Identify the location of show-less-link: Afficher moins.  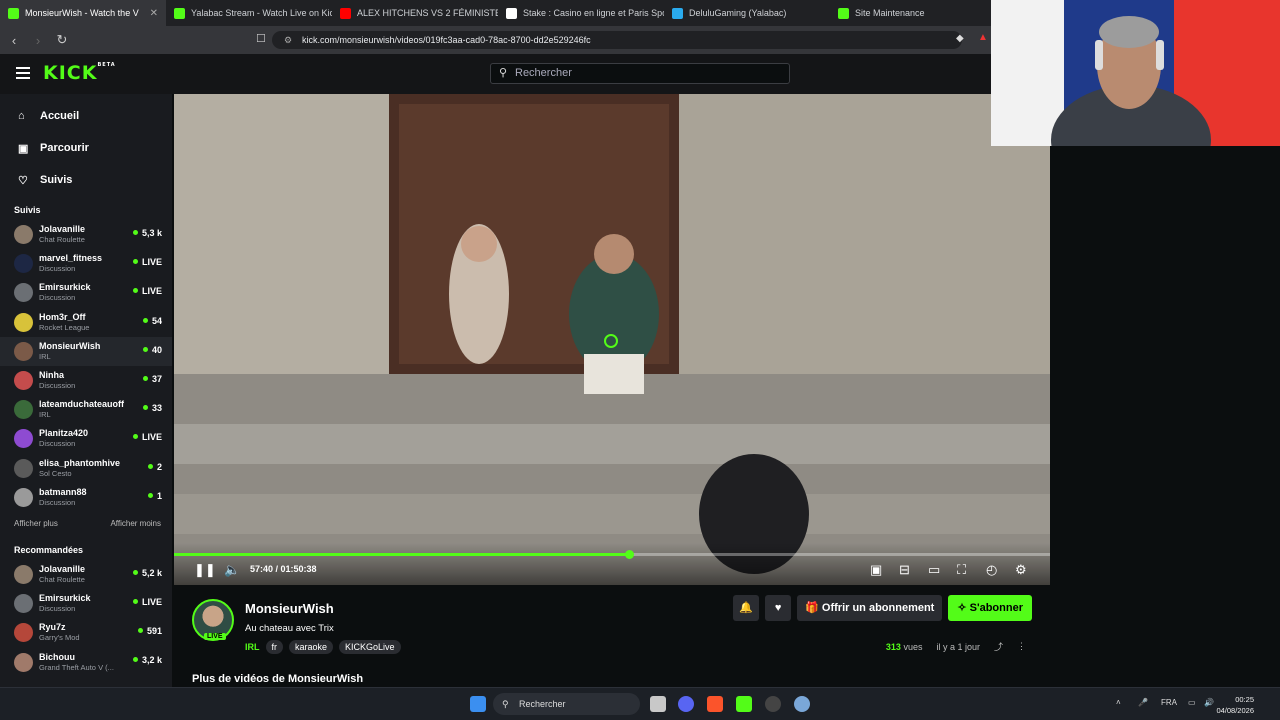
(135, 523).